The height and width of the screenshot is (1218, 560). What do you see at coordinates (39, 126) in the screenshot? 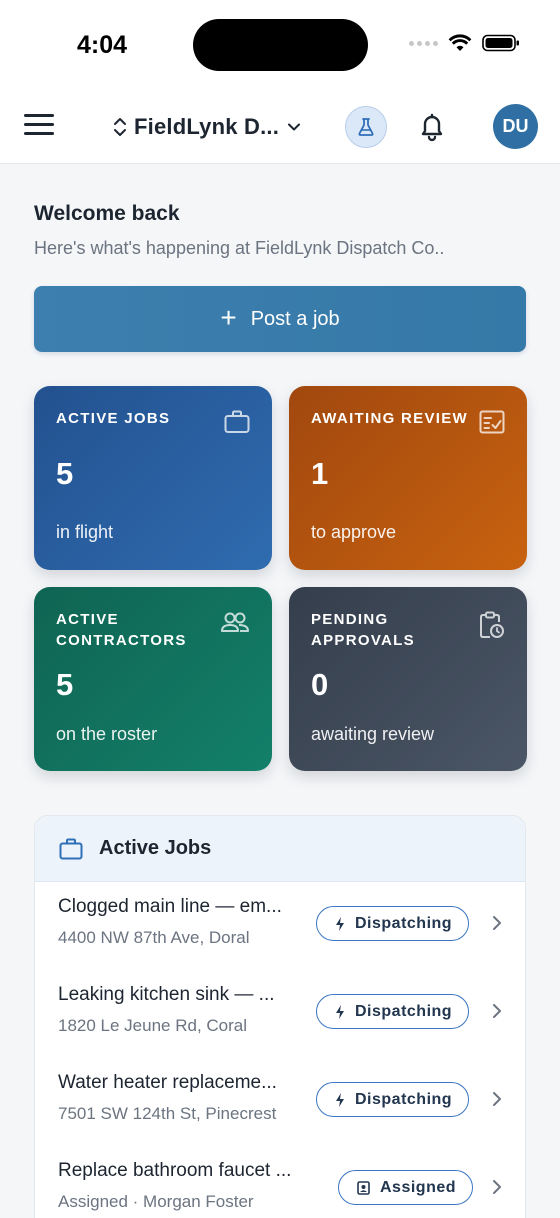
I see `menu-button` at bounding box center [39, 126].